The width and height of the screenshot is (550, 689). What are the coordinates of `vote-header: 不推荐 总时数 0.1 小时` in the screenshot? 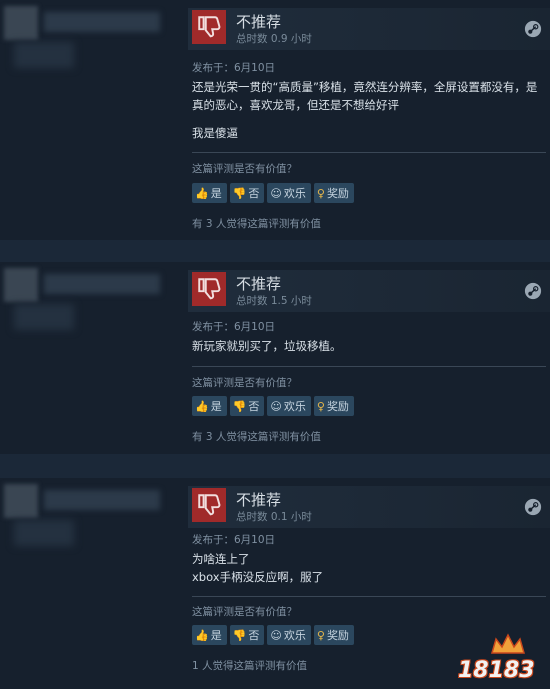 It's located at (369, 507).